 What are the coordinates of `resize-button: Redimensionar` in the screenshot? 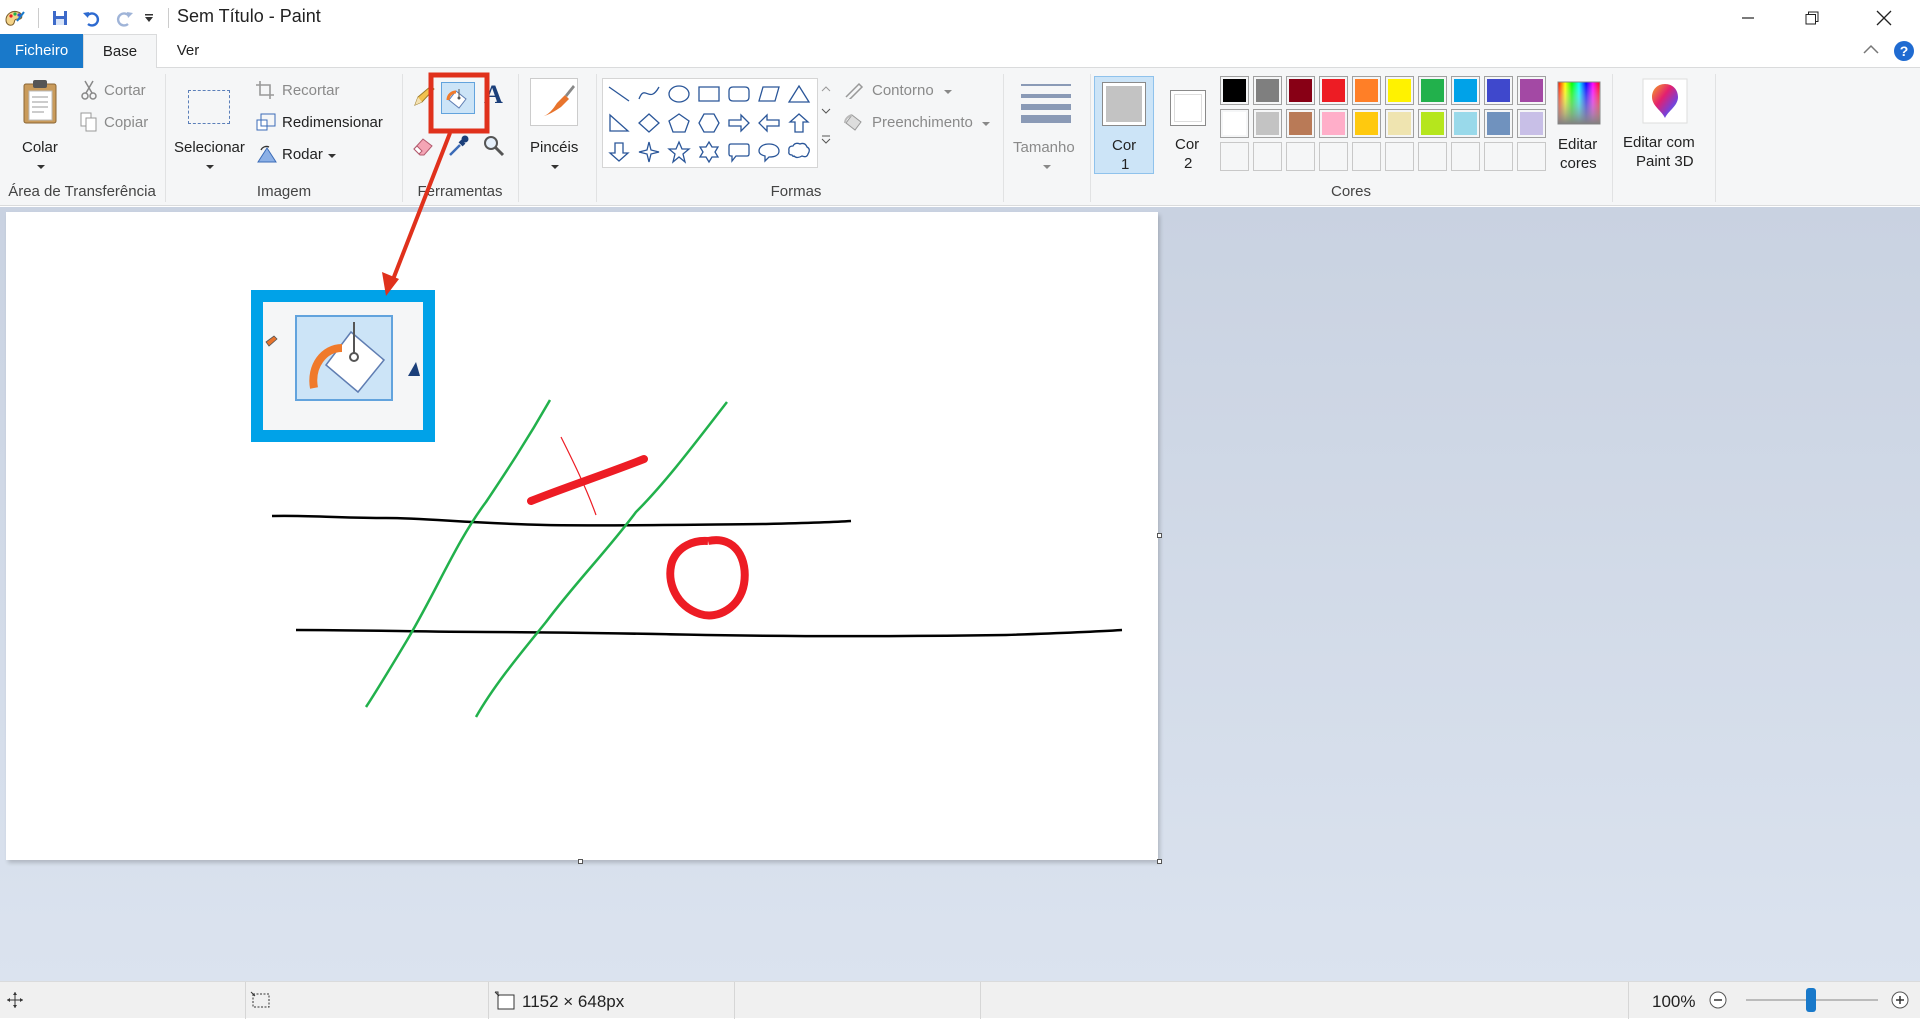 It's located at (331, 124).